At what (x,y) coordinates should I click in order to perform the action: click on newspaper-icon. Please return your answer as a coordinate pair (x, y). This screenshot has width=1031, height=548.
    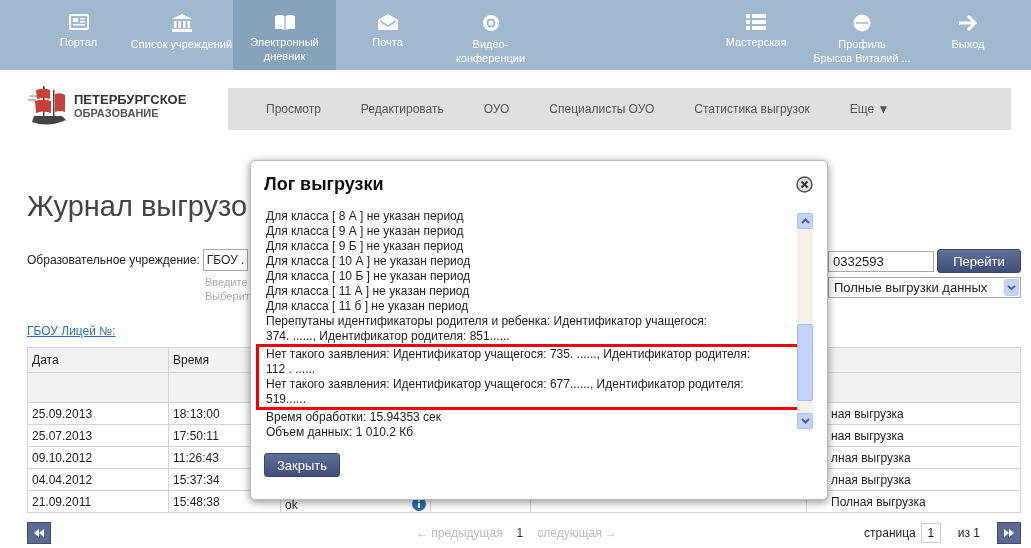
    Looking at the image, I should click on (78, 22).